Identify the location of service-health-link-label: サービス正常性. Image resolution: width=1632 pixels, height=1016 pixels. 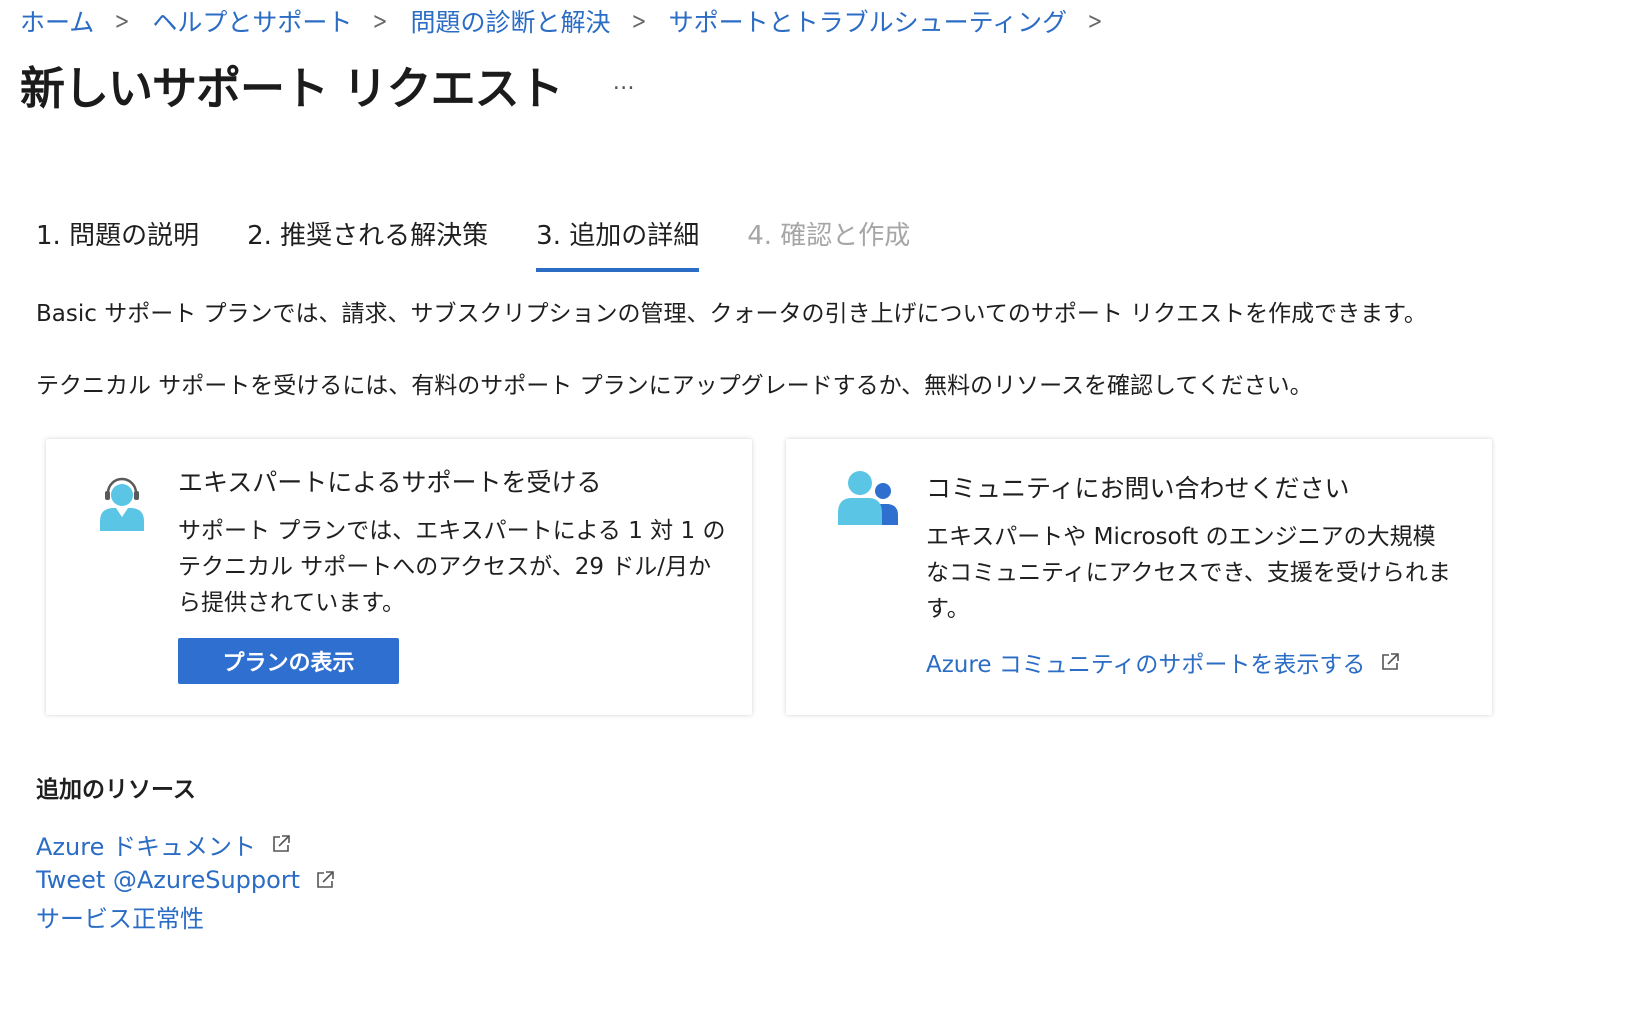
(120, 918).